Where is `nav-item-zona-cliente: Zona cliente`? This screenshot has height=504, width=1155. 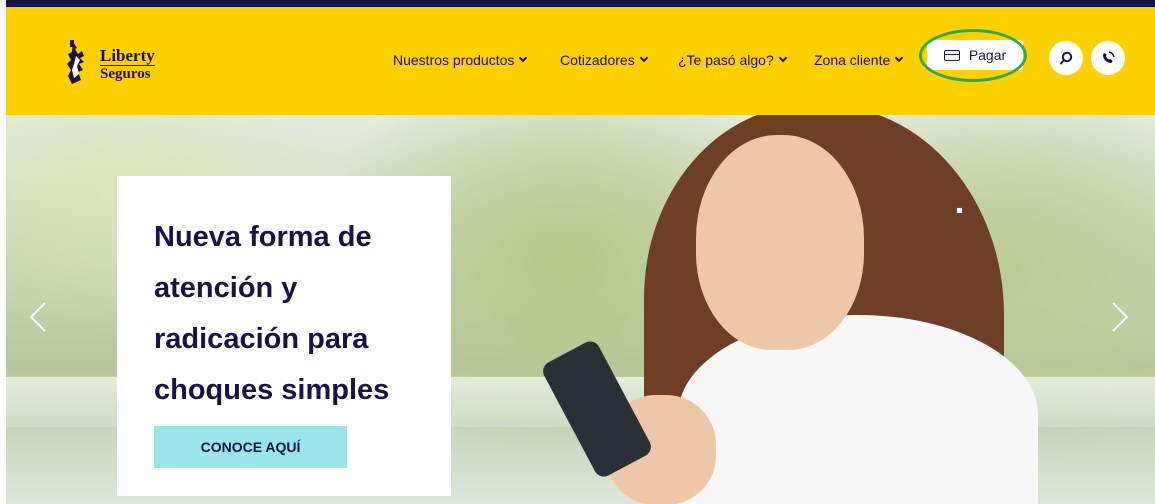
nav-item-zona-cliente: Zona cliente is located at coordinates (859, 60).